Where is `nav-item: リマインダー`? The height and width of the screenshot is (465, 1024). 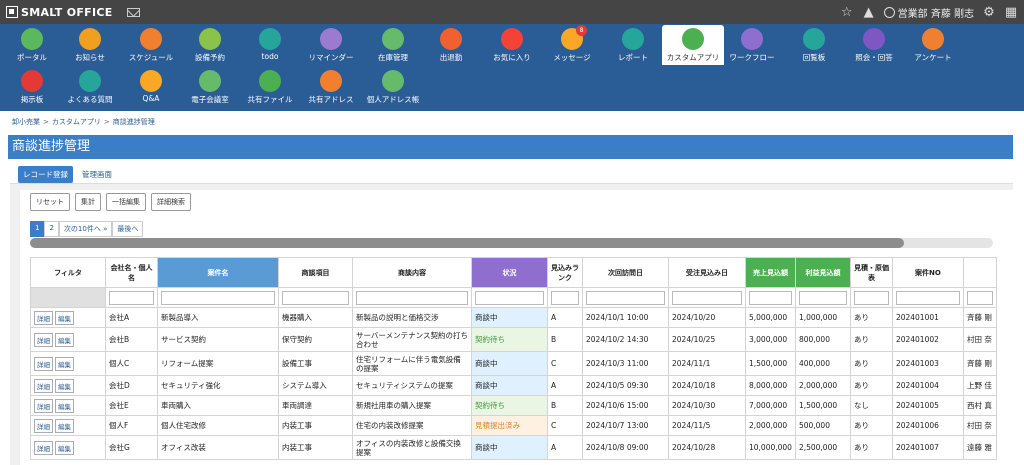
nav-item: リマインダー is located at coordinates (331, 45).